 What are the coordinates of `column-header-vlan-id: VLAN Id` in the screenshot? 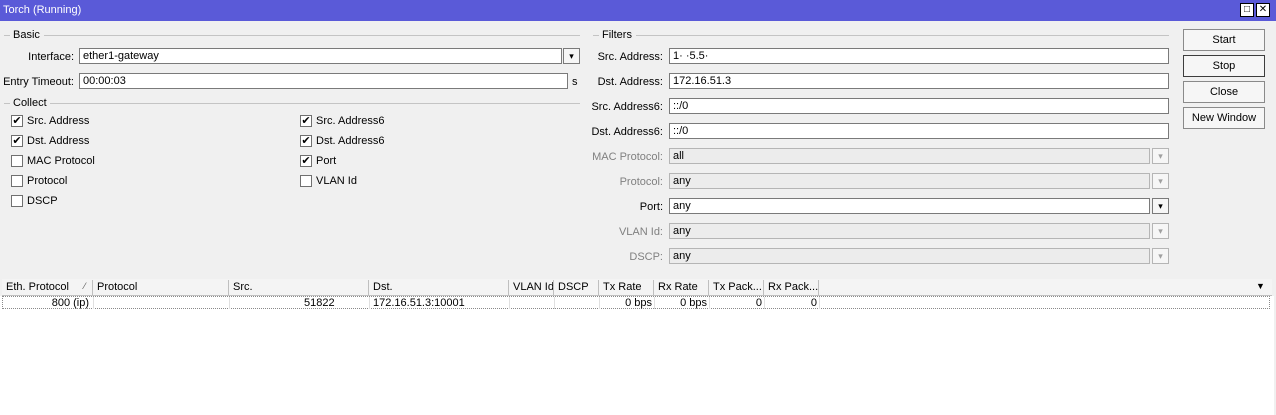 It's located at (531, 287).